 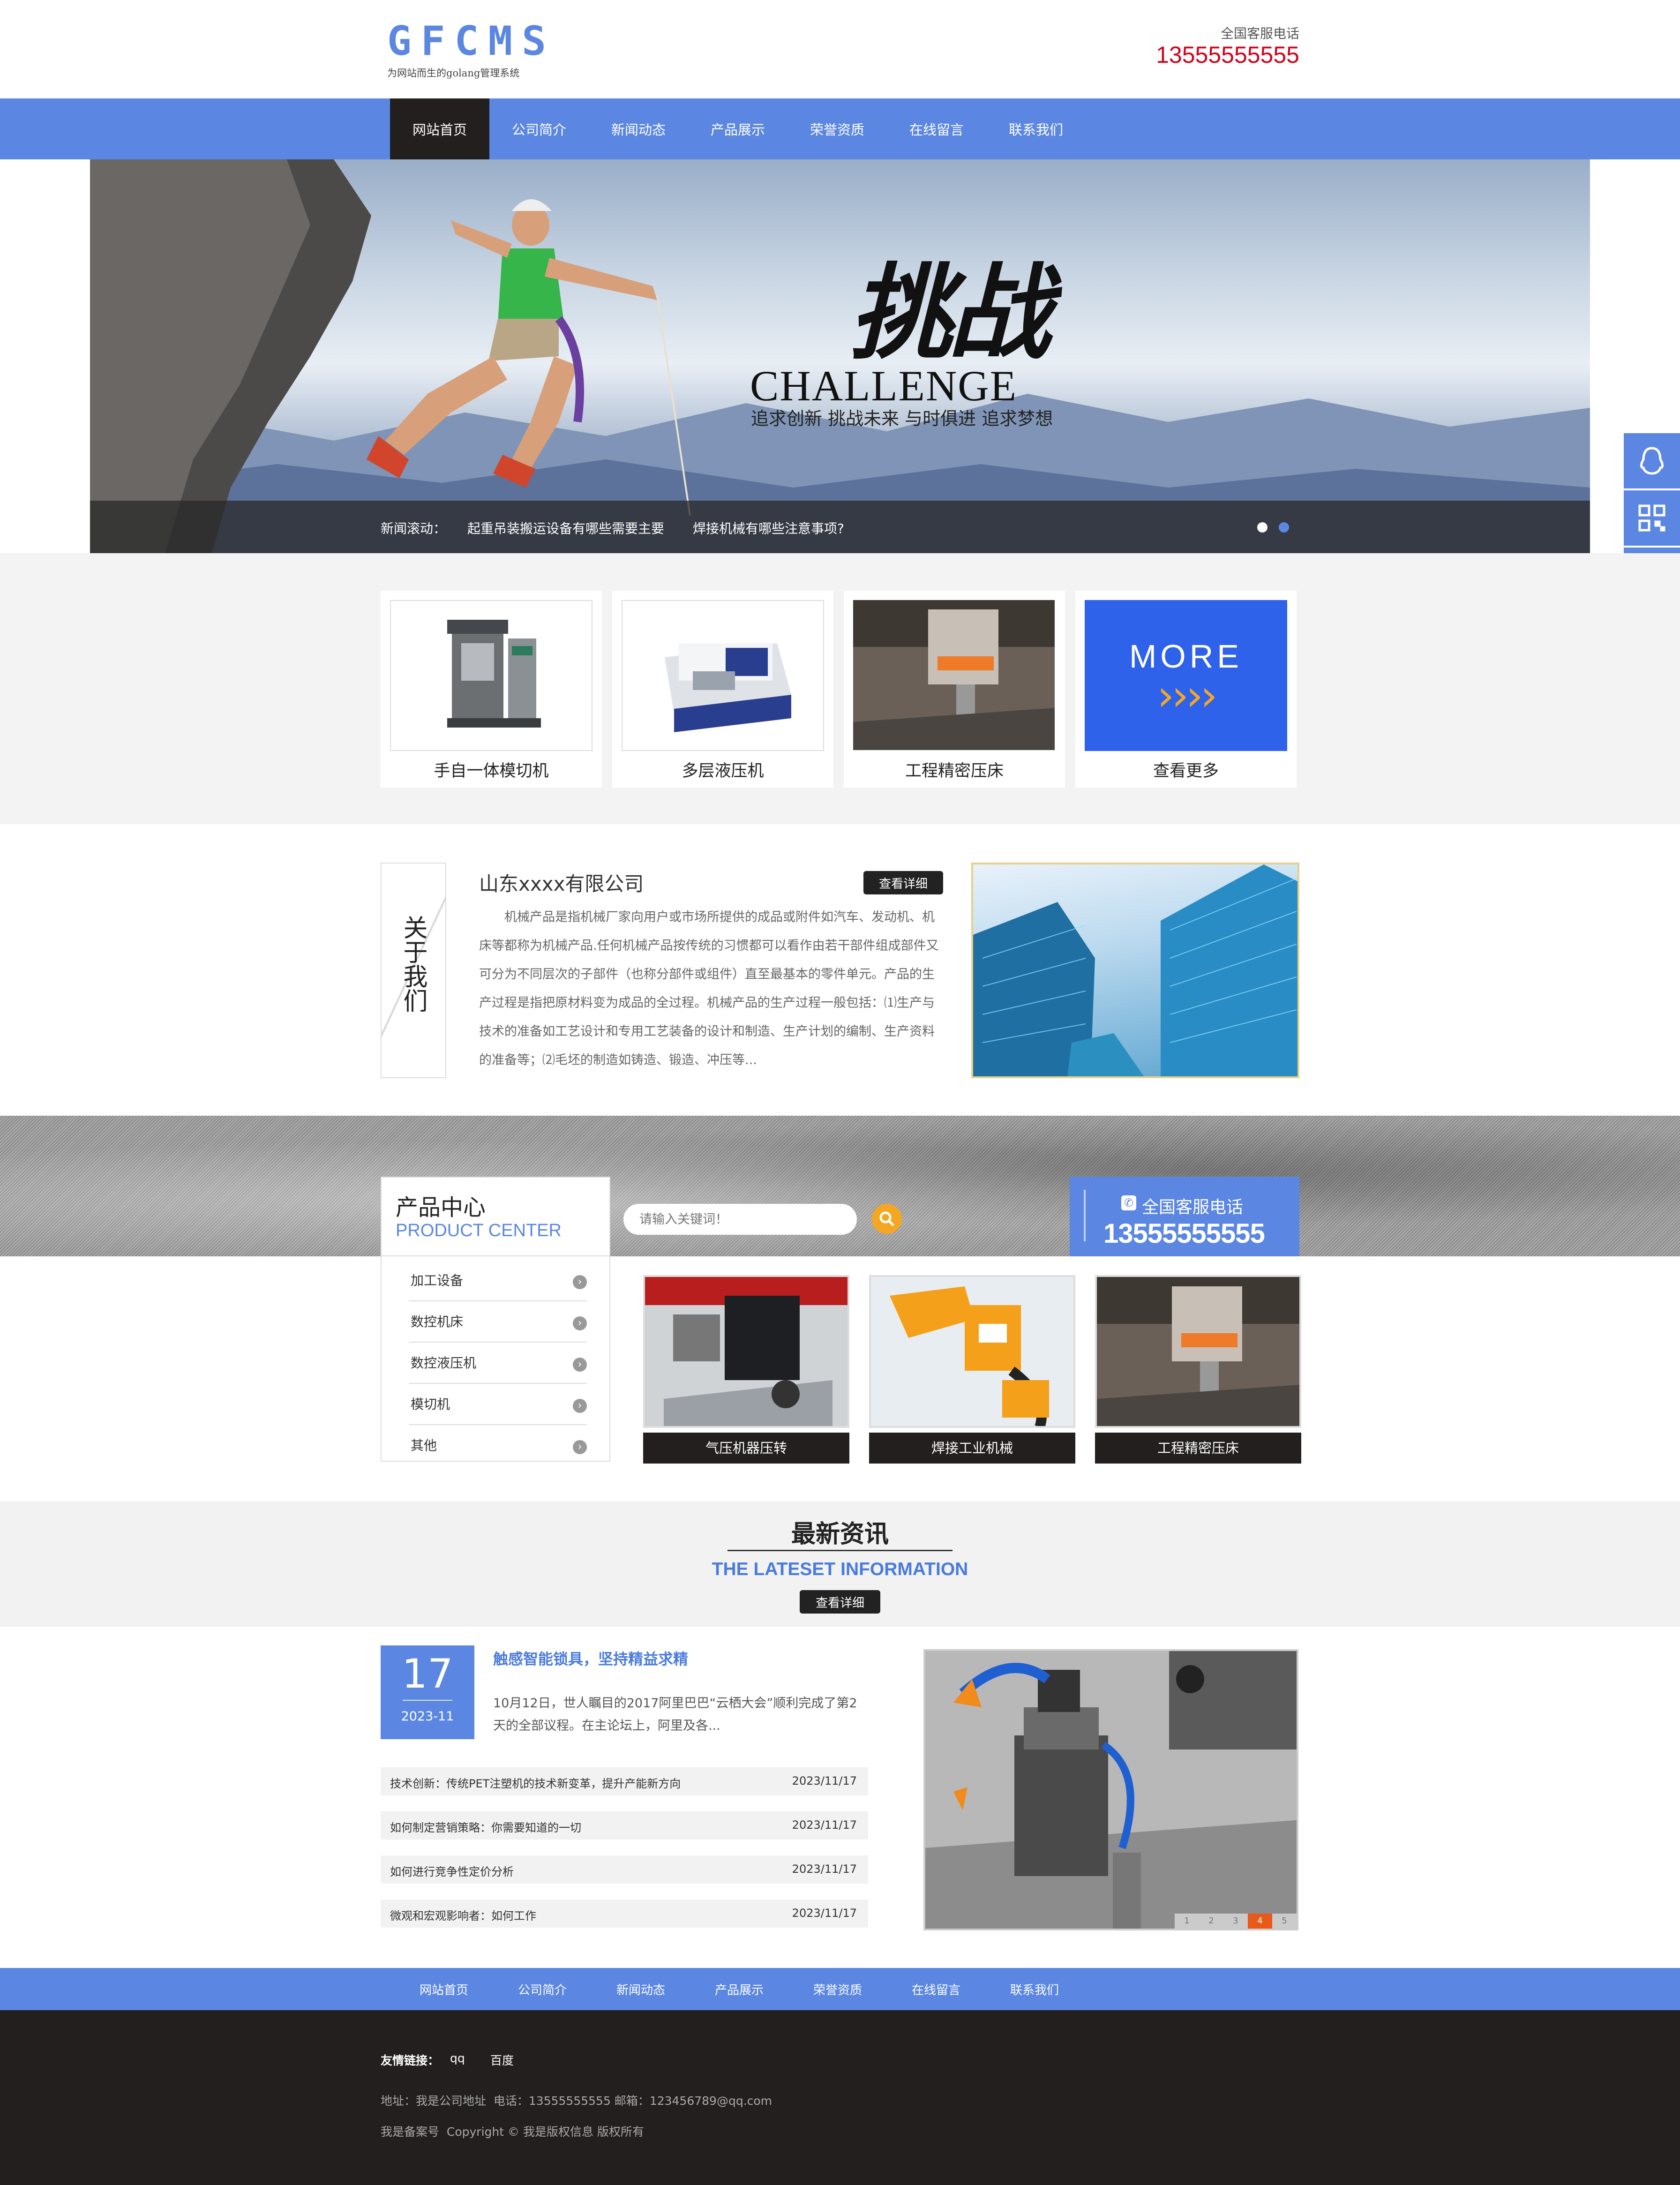 What do you see at coordinates (466, 50) in the screenshot?
I see `logo: GFCMS 为网站而生的golang管理系统` at bounding box center [466, 50].